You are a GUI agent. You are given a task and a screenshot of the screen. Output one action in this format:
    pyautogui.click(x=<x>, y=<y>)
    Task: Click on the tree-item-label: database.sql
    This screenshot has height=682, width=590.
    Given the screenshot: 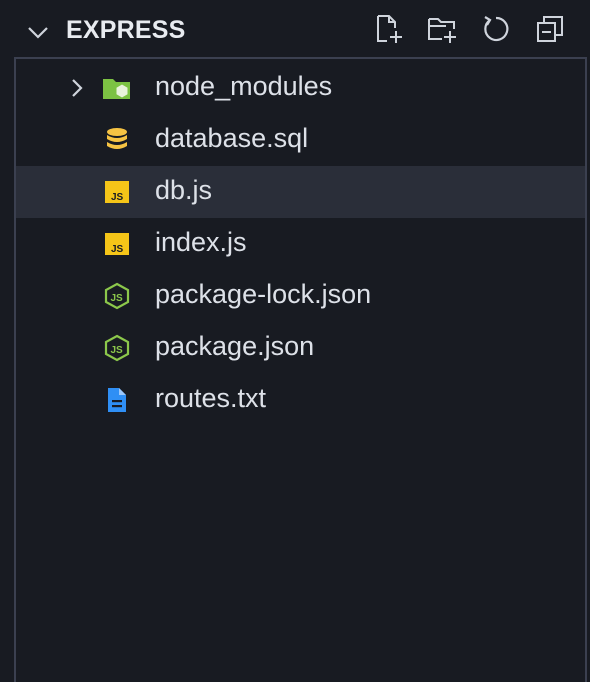 What is the action you would take?
    pyautogui.click(x=232, y=138)
    